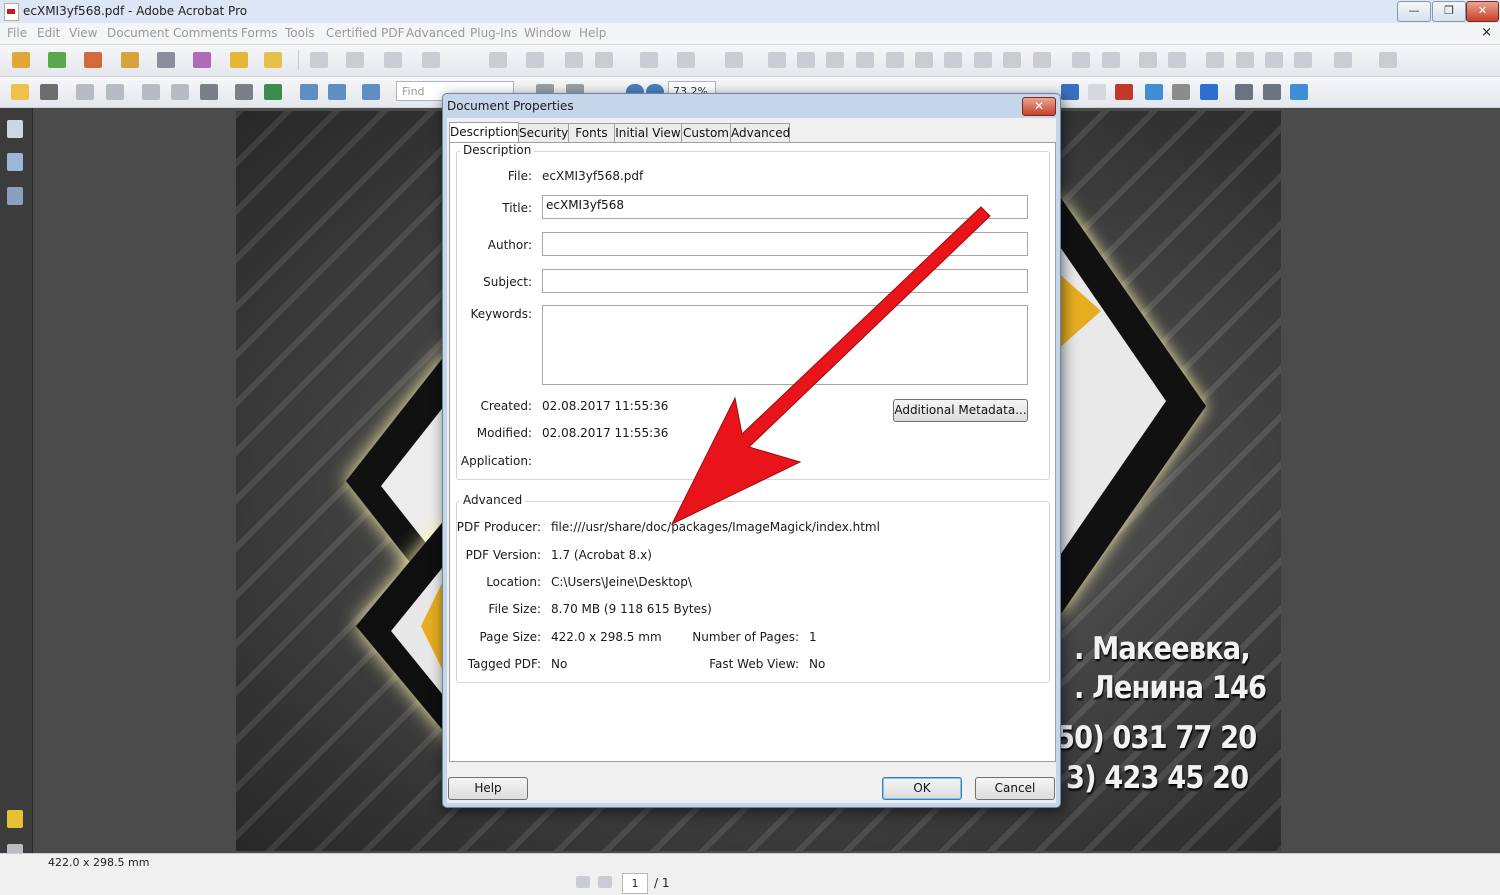 The width and height of the screenshot is (1500, 895). I want to click on menu-tools: Tools, so click(300, 33).